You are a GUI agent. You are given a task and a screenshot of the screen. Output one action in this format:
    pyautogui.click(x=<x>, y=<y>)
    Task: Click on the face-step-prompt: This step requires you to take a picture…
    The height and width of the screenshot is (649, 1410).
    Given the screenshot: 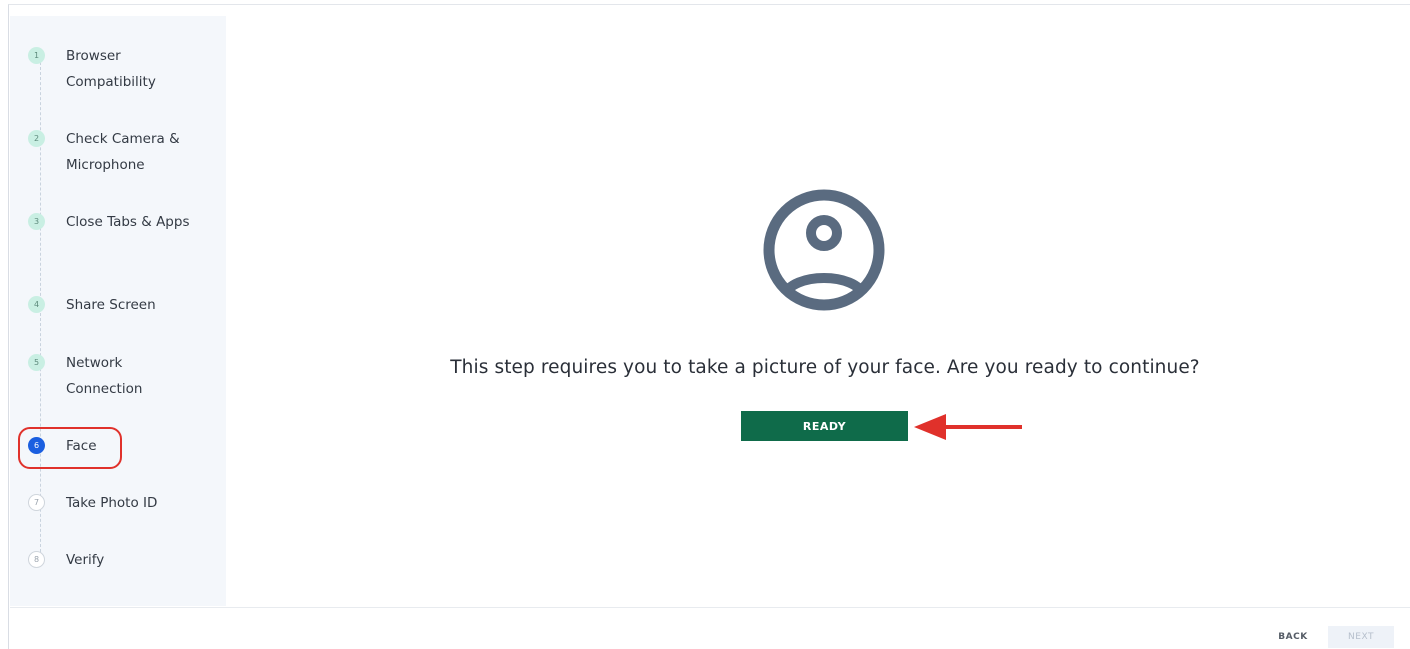 What is the action you would take?
    pyautogui.click(x=825, y=367)
    